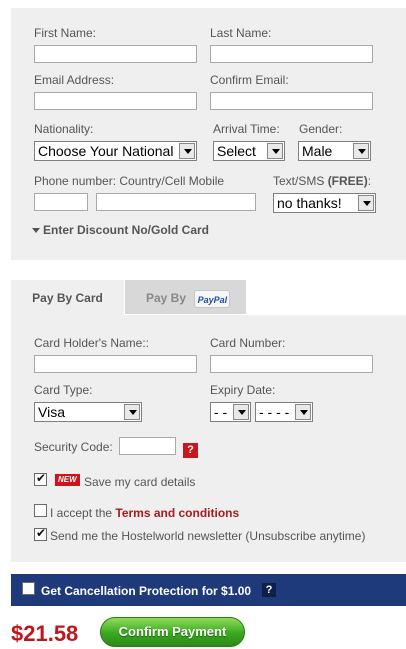 The height and width of the screenshot is (649, 406). What do you see at coordinates (129, 181) in the screenshot?
I see `phone-label: Phone number: Country/Cell Mobile` at bounding box center [129, 181].